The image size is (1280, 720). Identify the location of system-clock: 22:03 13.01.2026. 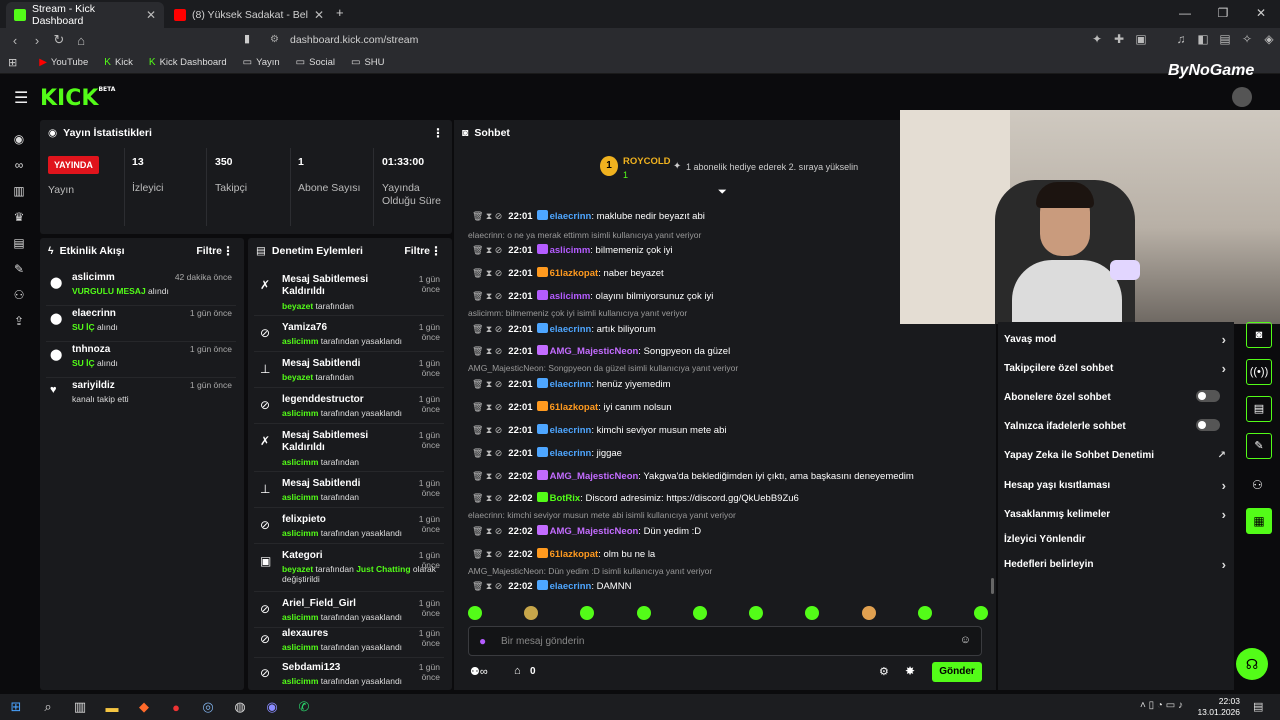
(1218, 707).